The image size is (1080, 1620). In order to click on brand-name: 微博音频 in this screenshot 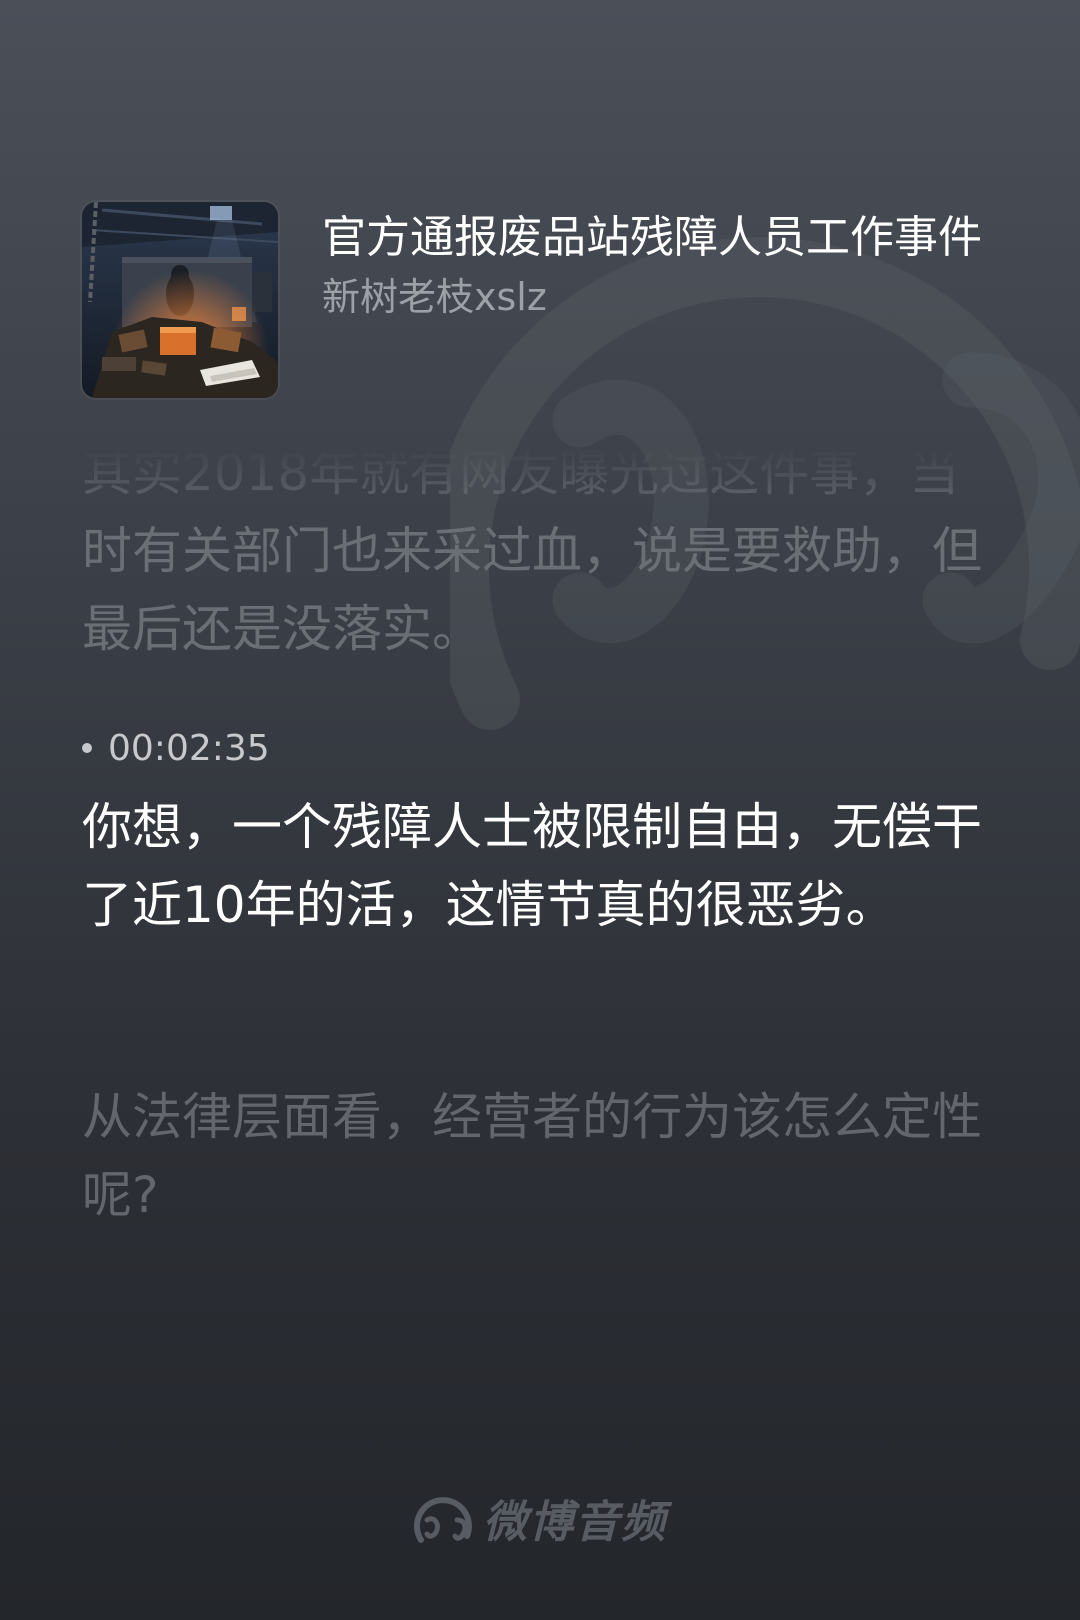, I will do `click(575, 1522)`.